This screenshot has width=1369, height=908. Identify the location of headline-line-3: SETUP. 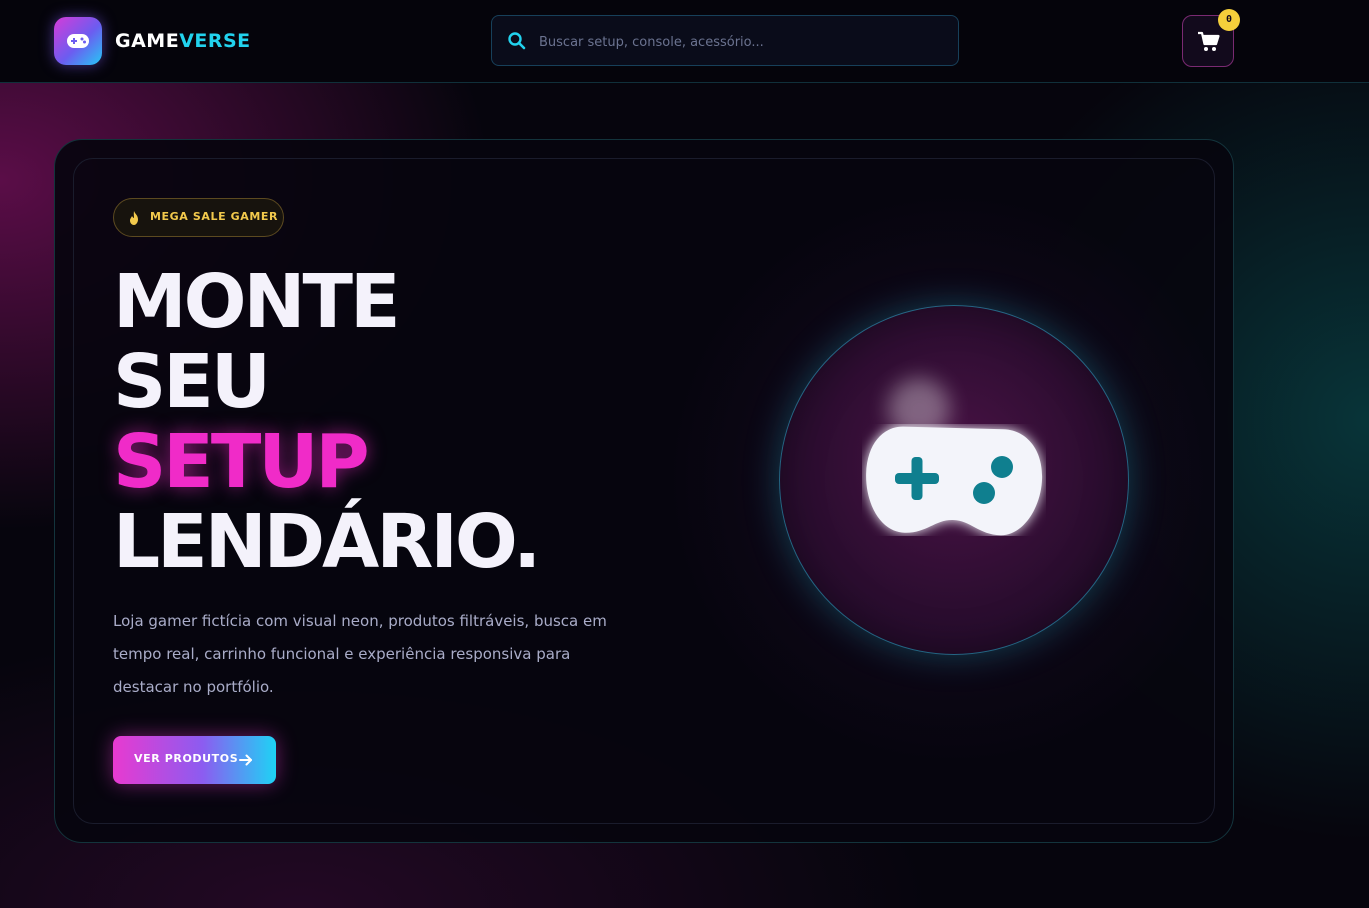
(241, 462).